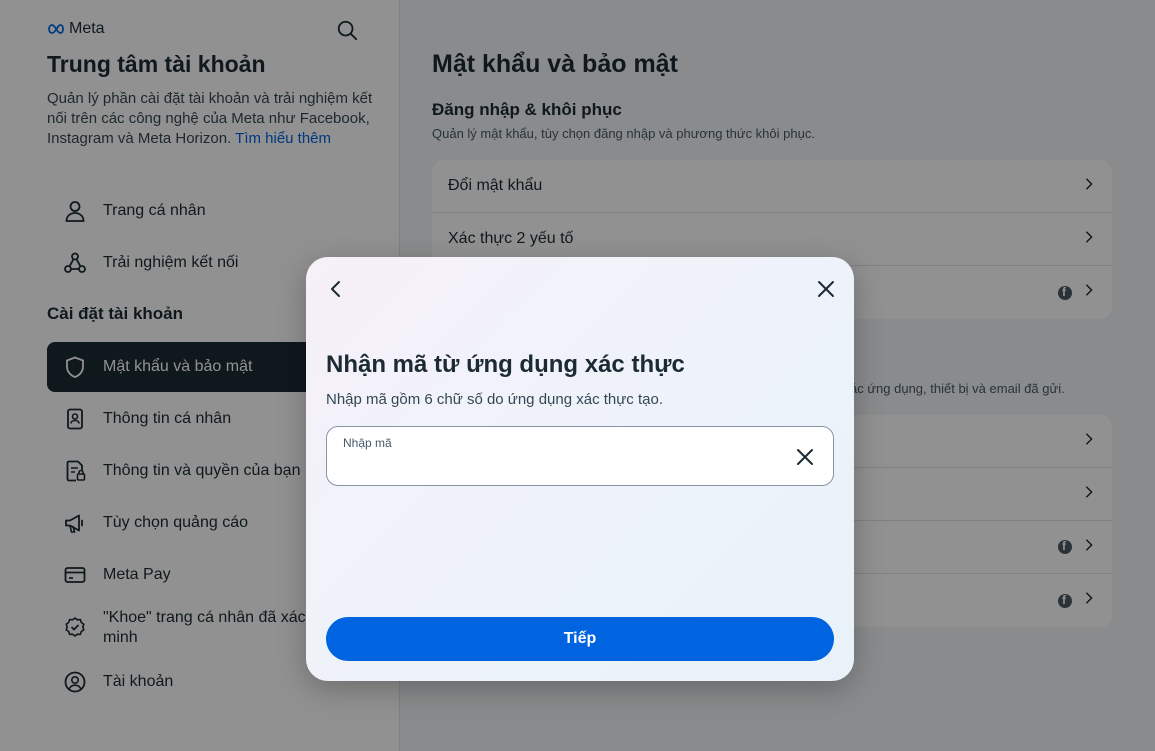 Image resolution: width=1155 pixels, height=751 pixels. What do you see at coordinates (563, 466) in the screenshot?
I see `code-input` at bounding box center [563, 466].